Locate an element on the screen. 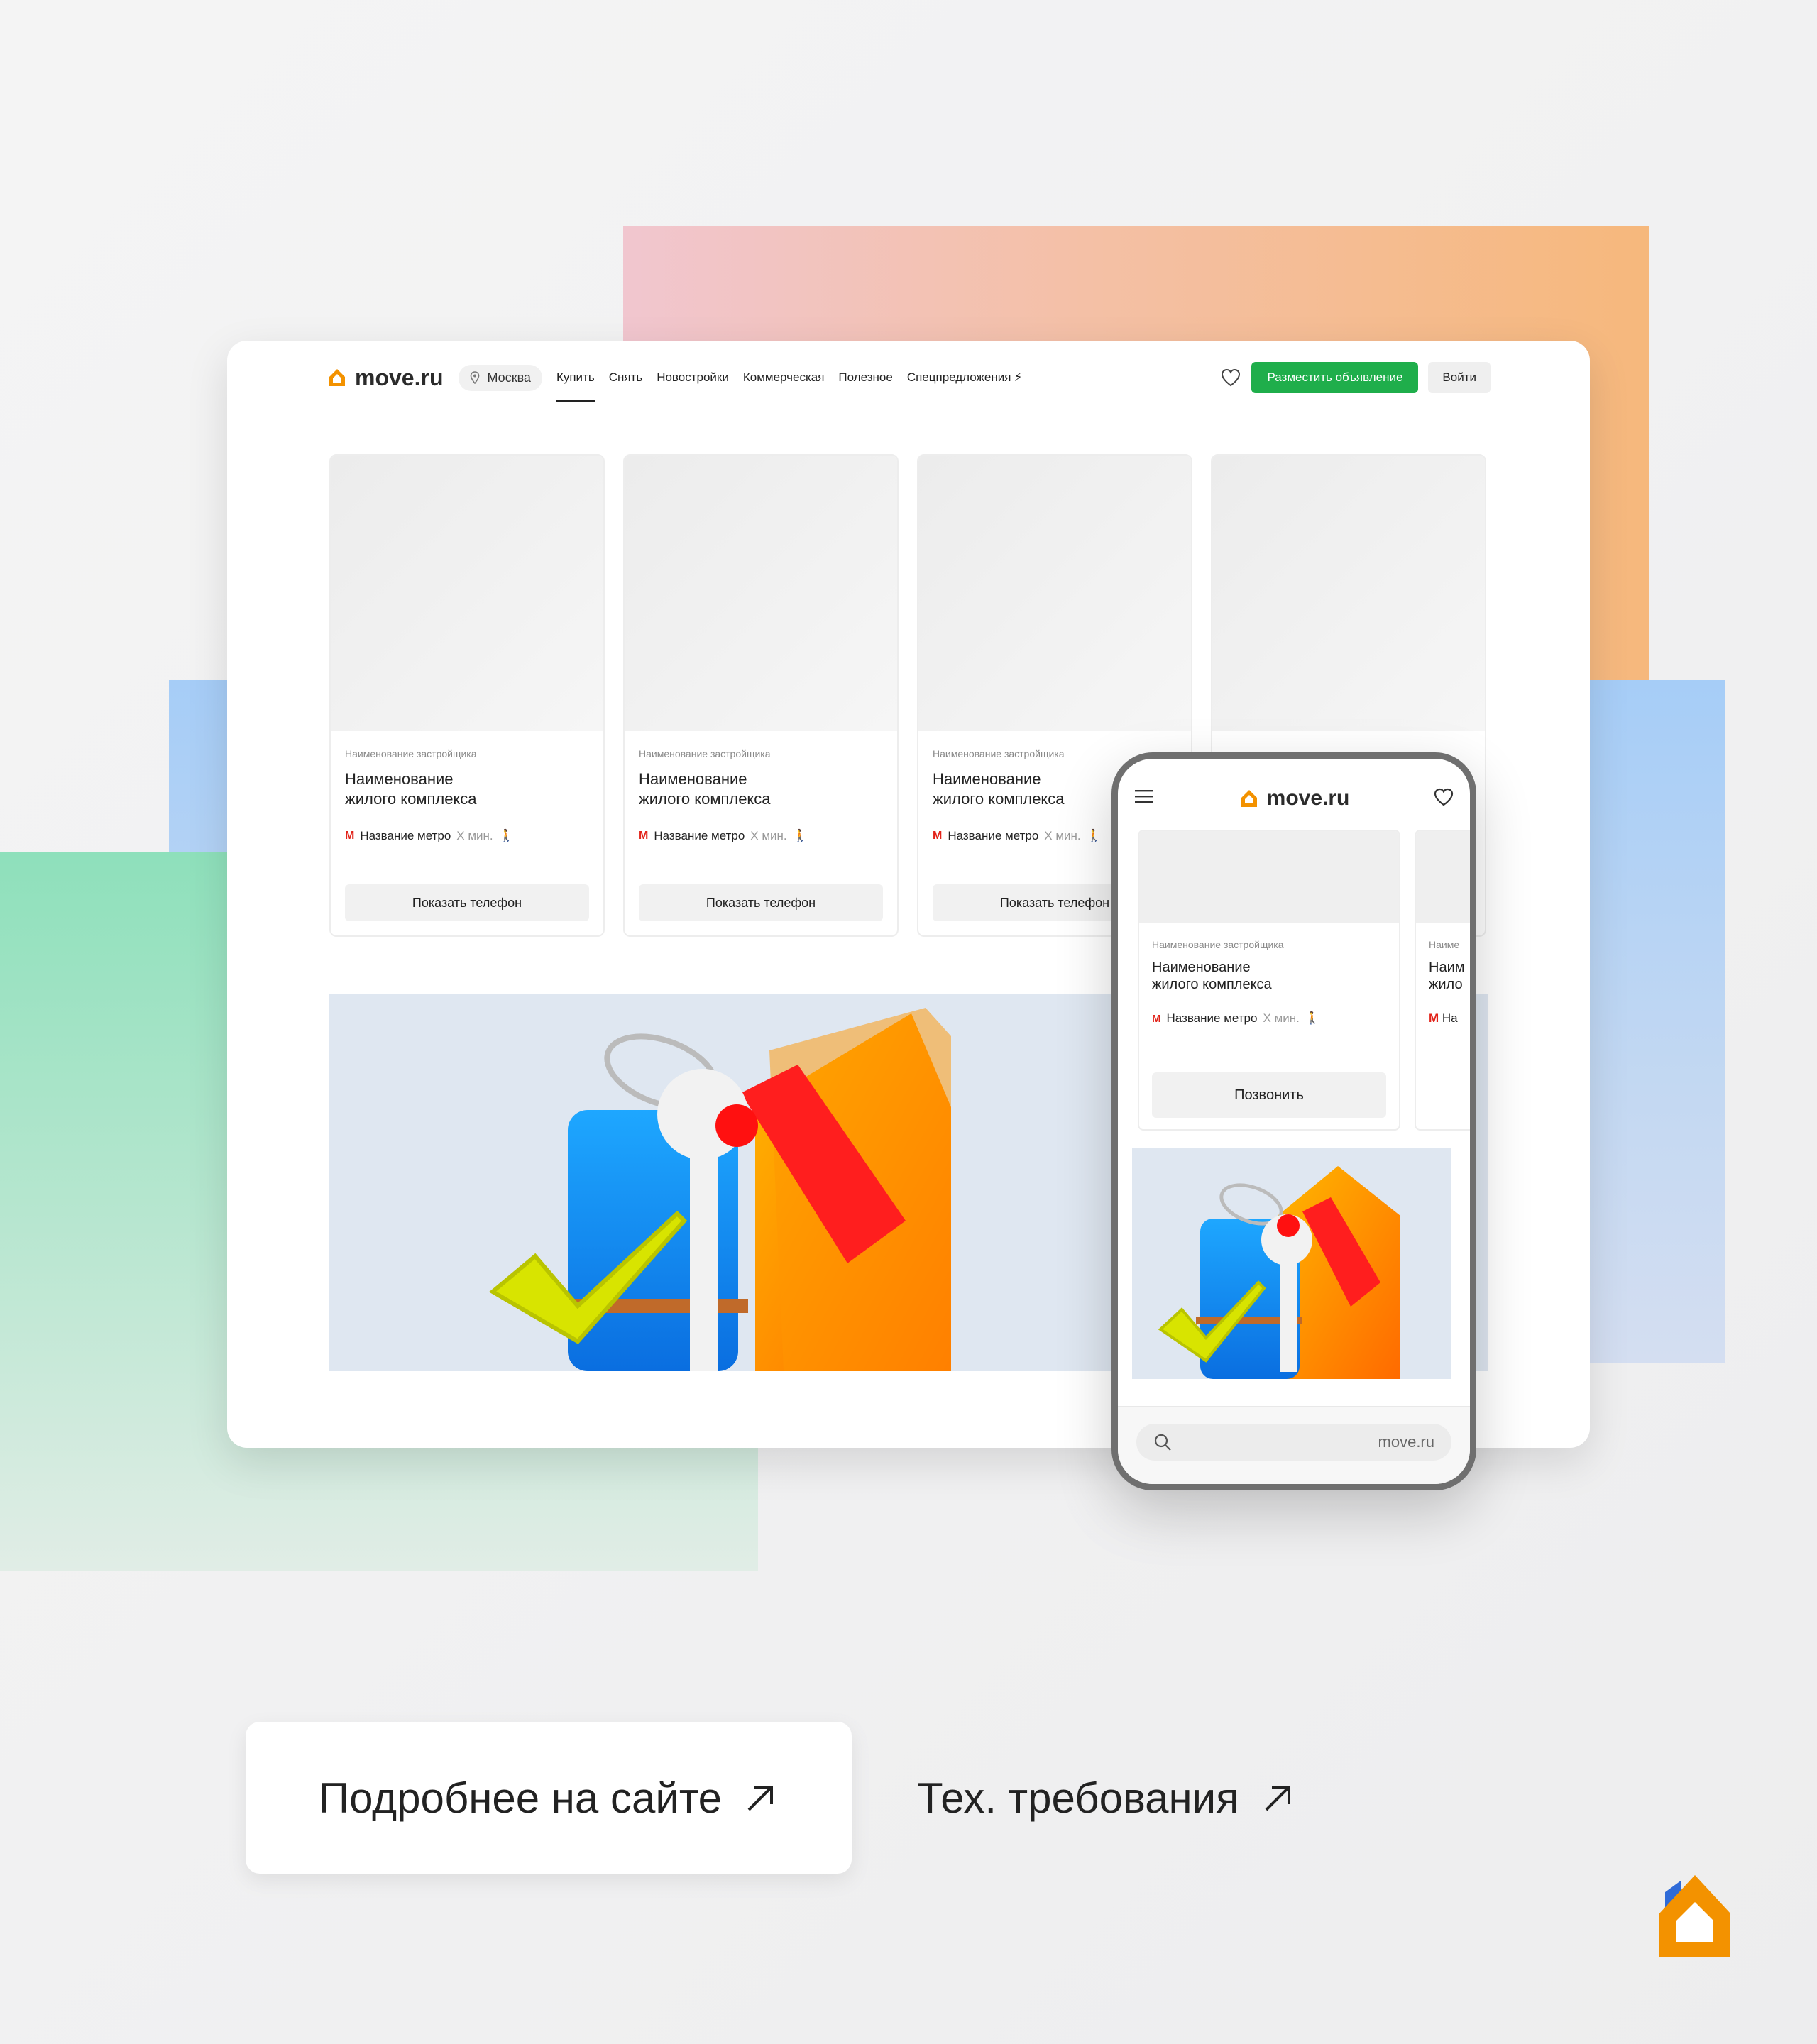  site-logo: move.ru is located at coordinates (384, 378).